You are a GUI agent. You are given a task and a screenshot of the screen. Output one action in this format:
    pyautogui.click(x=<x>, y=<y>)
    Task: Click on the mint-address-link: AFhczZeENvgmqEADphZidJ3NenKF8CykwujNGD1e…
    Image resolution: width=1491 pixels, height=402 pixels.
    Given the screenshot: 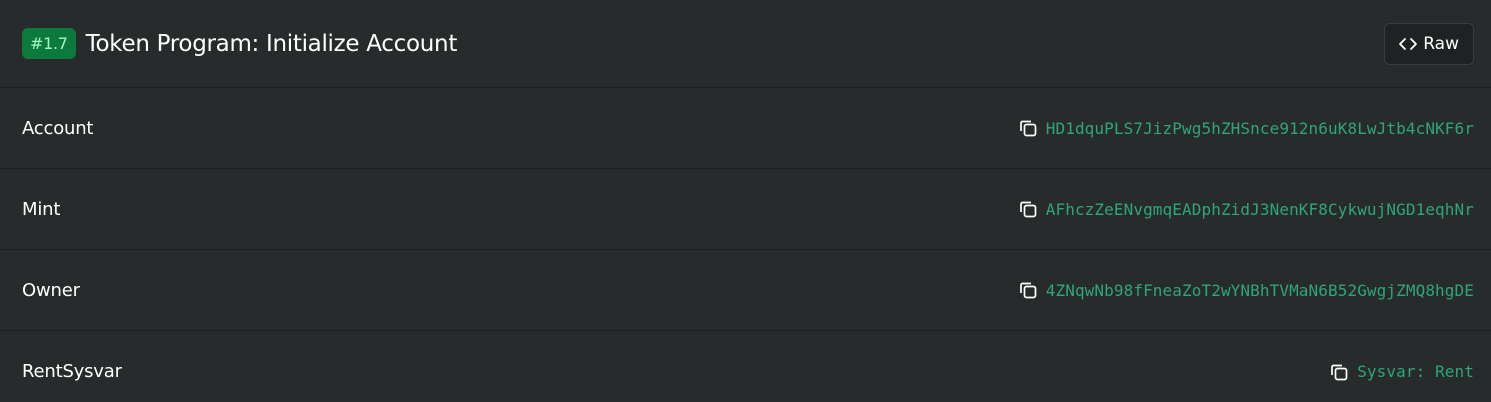 What is the action you would take?
    pyautogui.click(x=1260, y=209)
    